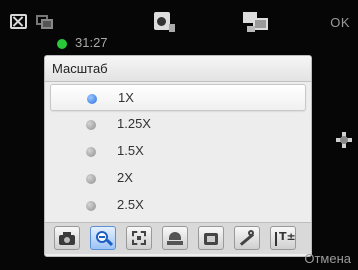 The width and height of the screenshot is (358, 270). What do you see at coordinates (45, 22) in the screenshot?
I see `gallery-icon` at bounding box center [45, 22].